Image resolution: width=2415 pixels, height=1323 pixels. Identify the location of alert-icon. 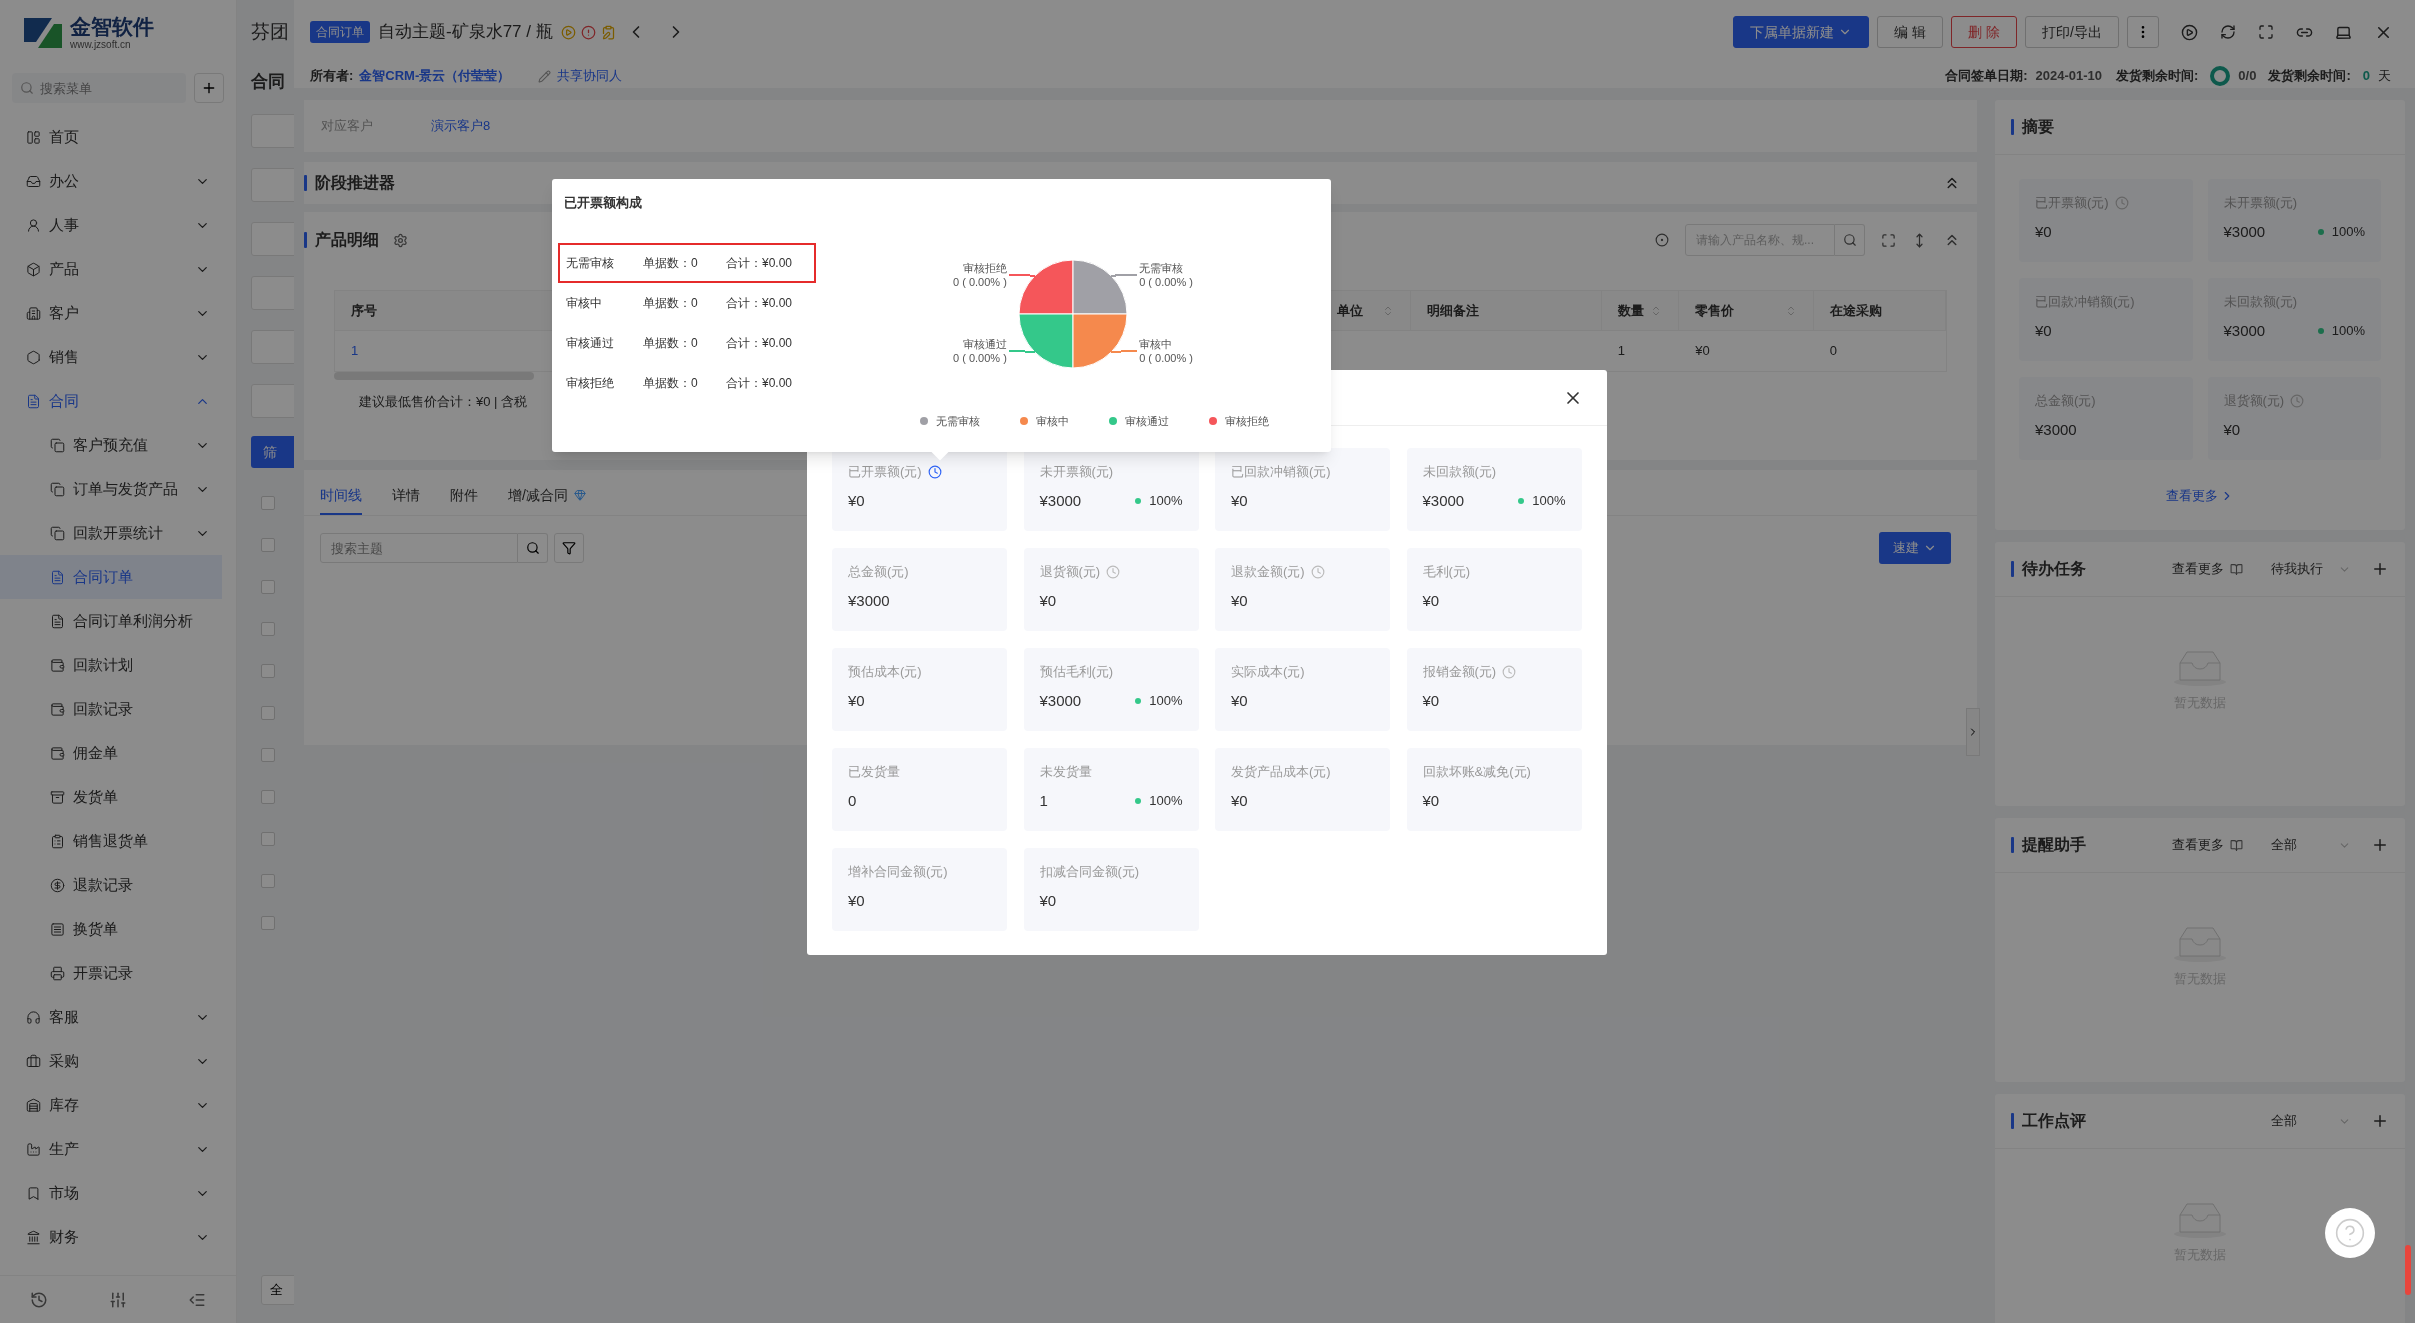
(588, 32).